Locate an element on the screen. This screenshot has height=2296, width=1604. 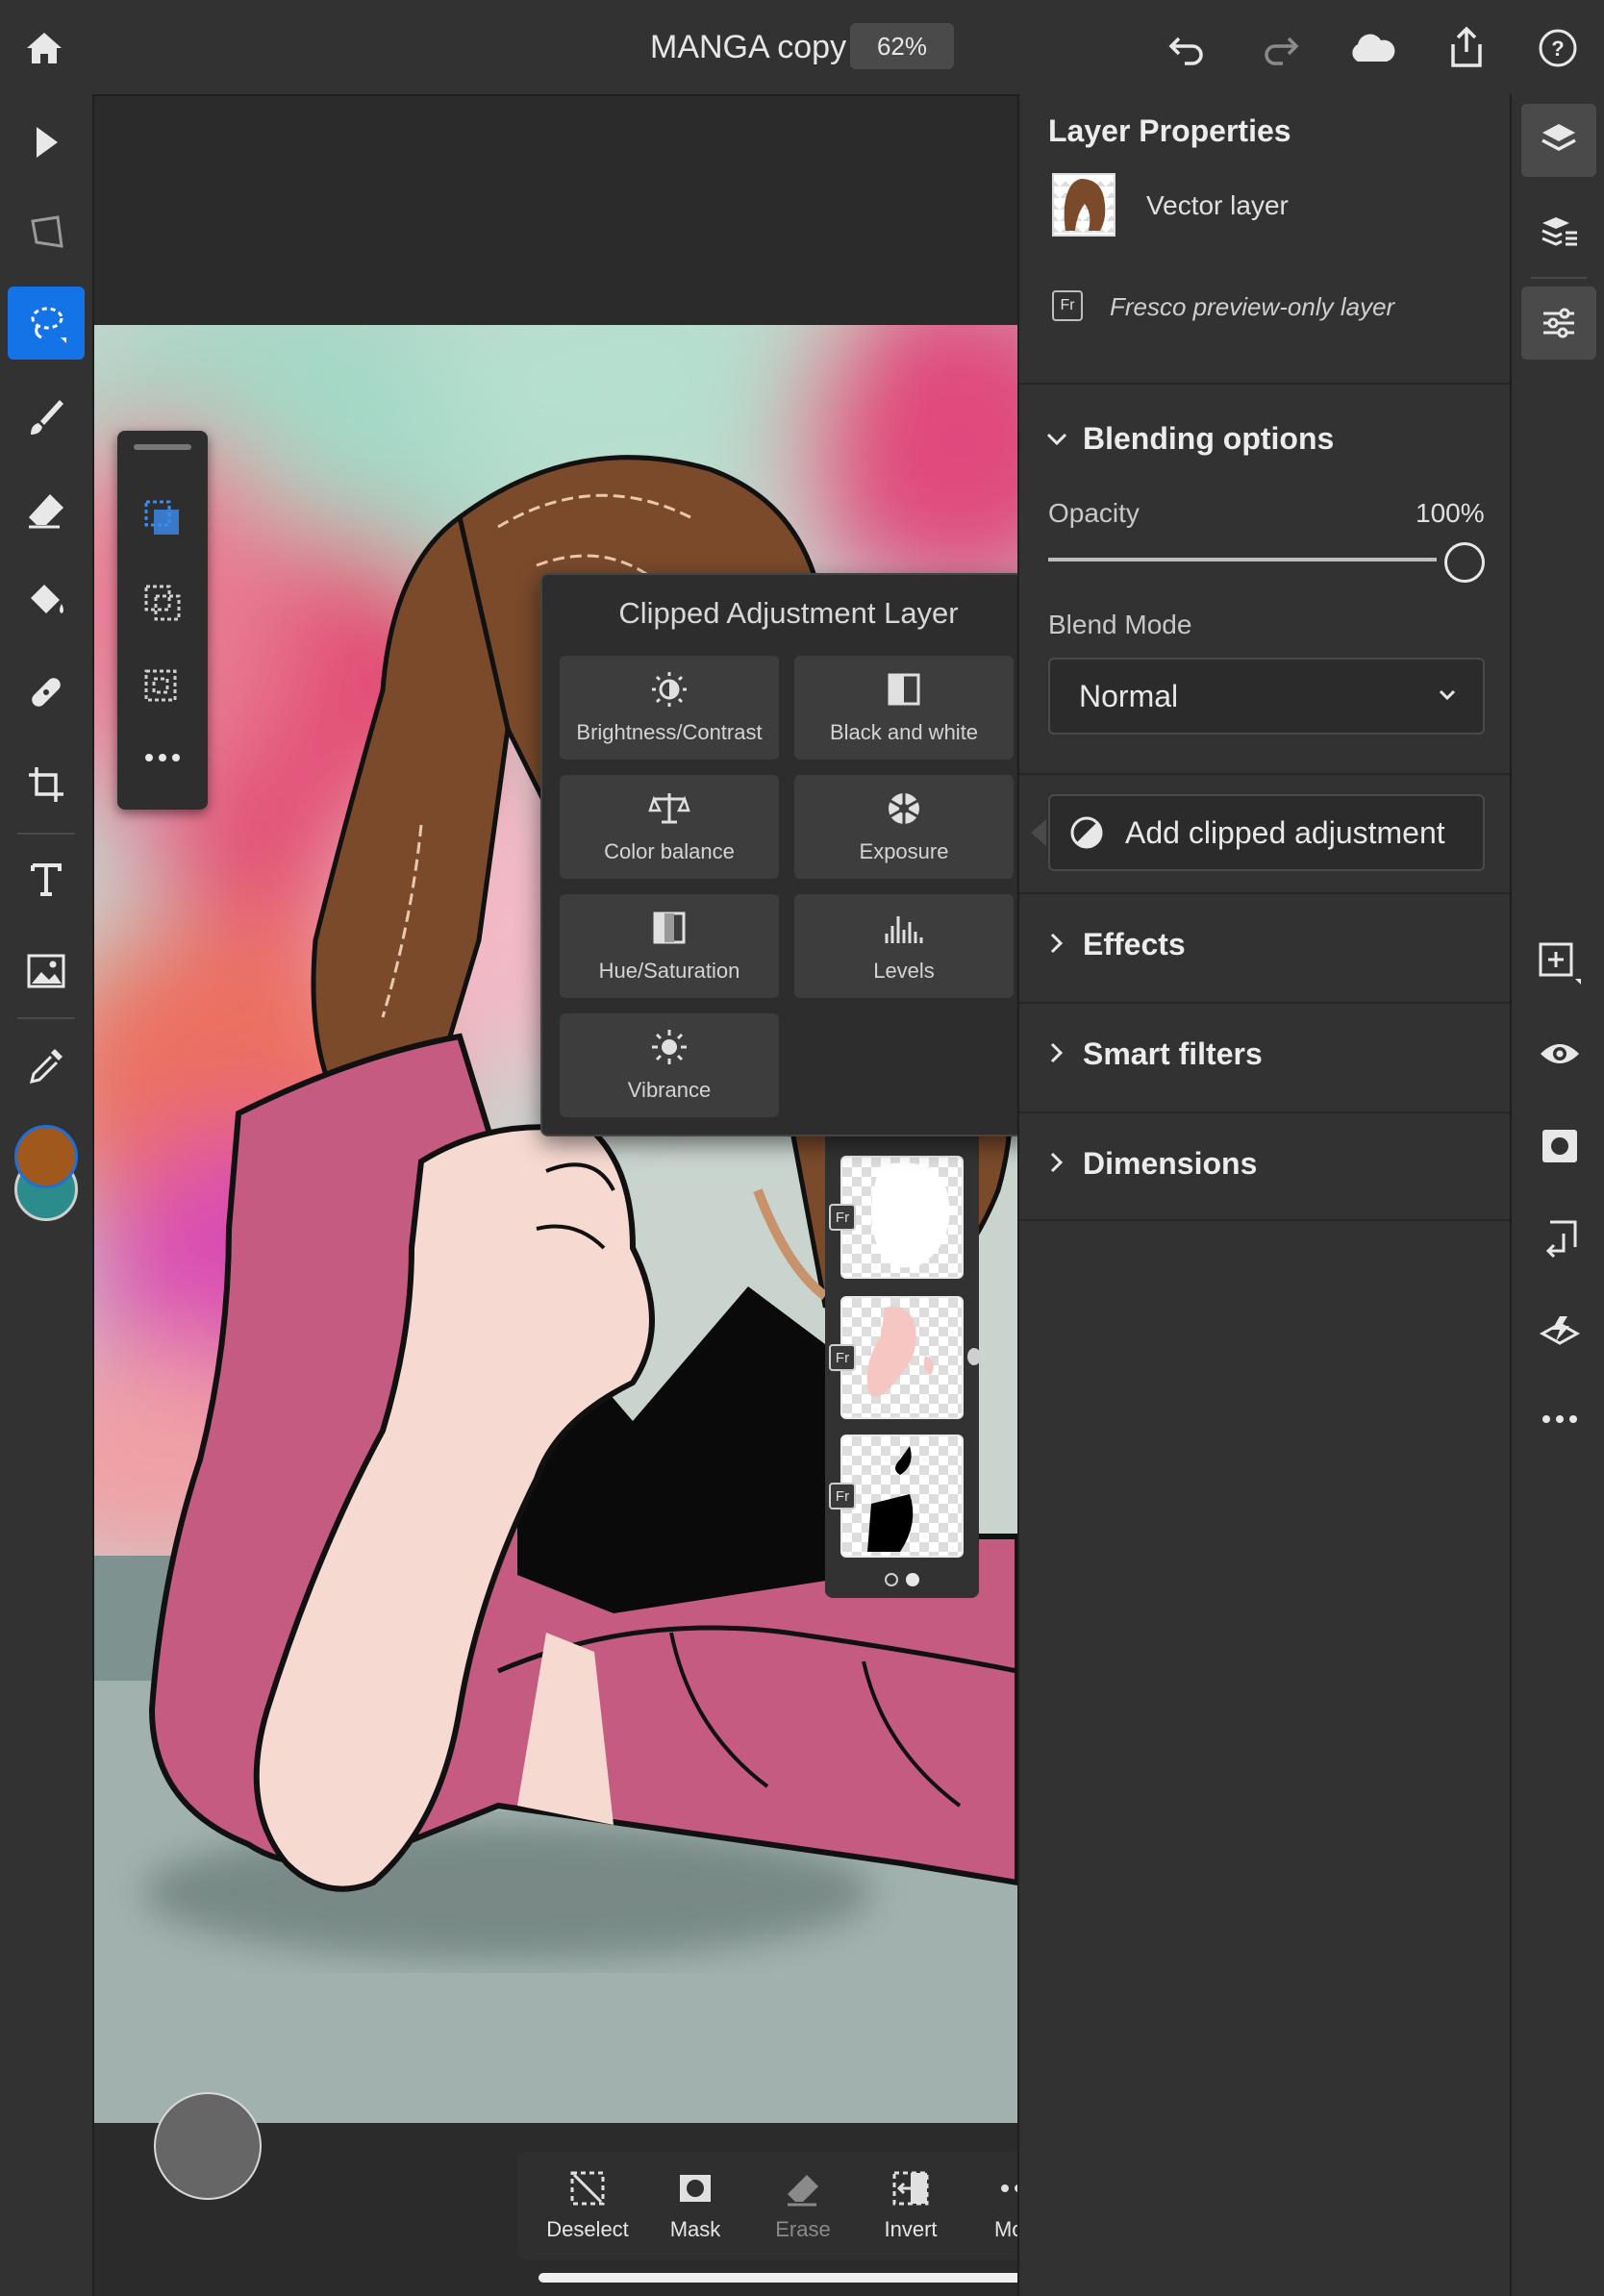
help-icon: ? is located at coordinates (1558, 48).